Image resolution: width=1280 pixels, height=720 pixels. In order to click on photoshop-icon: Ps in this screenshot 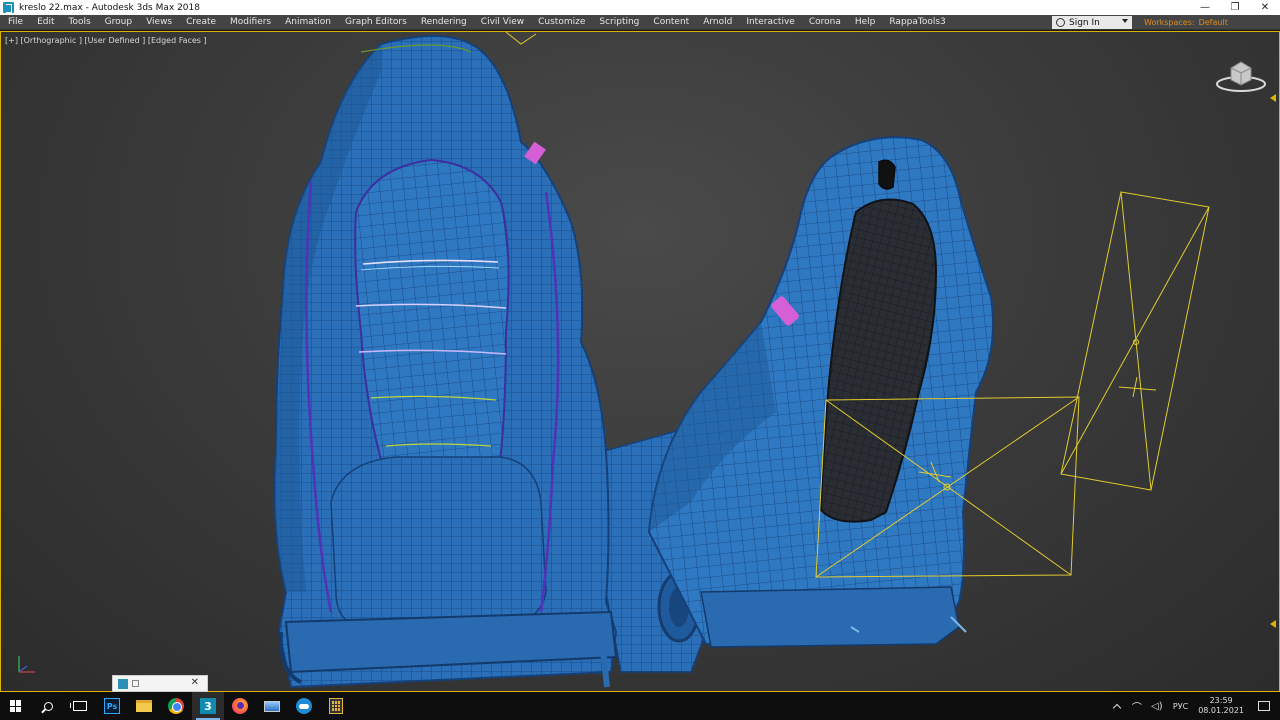, I will do `click(112, 706)`.